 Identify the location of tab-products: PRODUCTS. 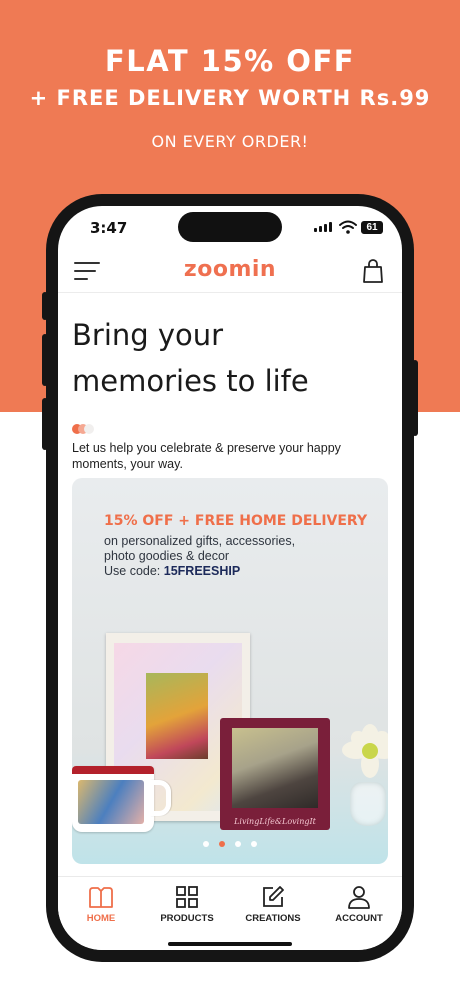
(187, 904).